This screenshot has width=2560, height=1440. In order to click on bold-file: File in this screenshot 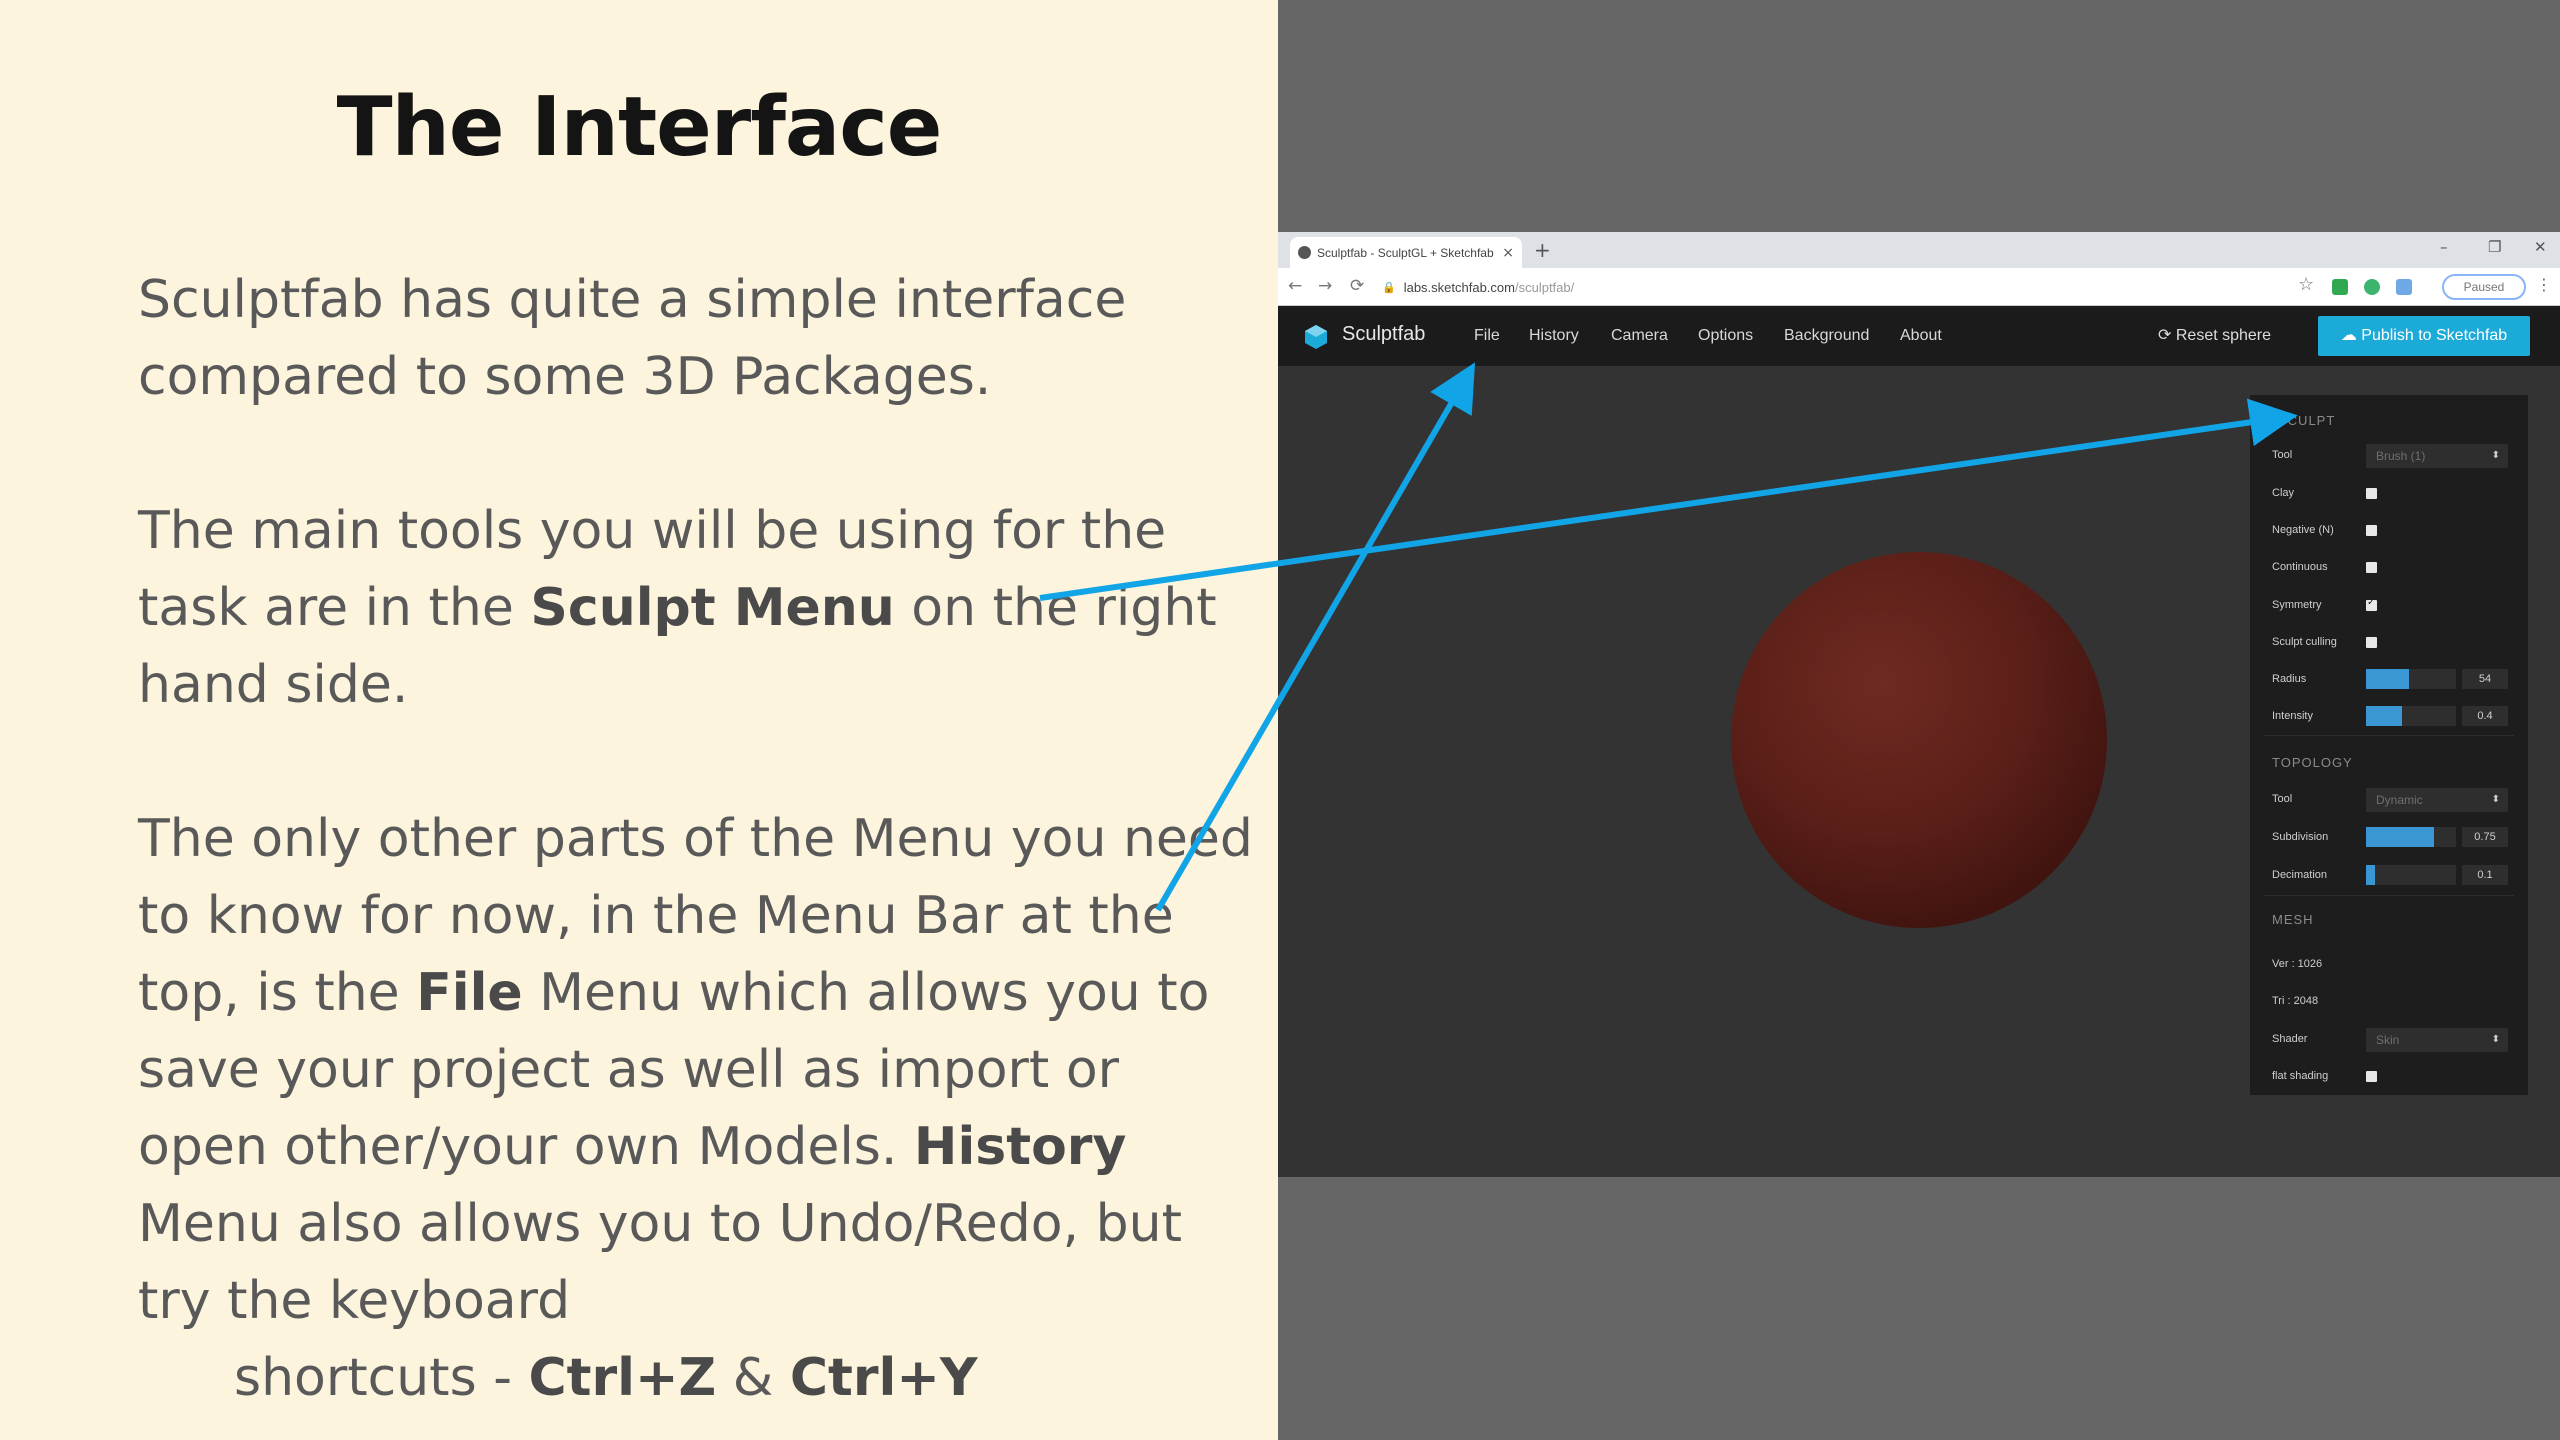, I will do `click(469, 993)`.